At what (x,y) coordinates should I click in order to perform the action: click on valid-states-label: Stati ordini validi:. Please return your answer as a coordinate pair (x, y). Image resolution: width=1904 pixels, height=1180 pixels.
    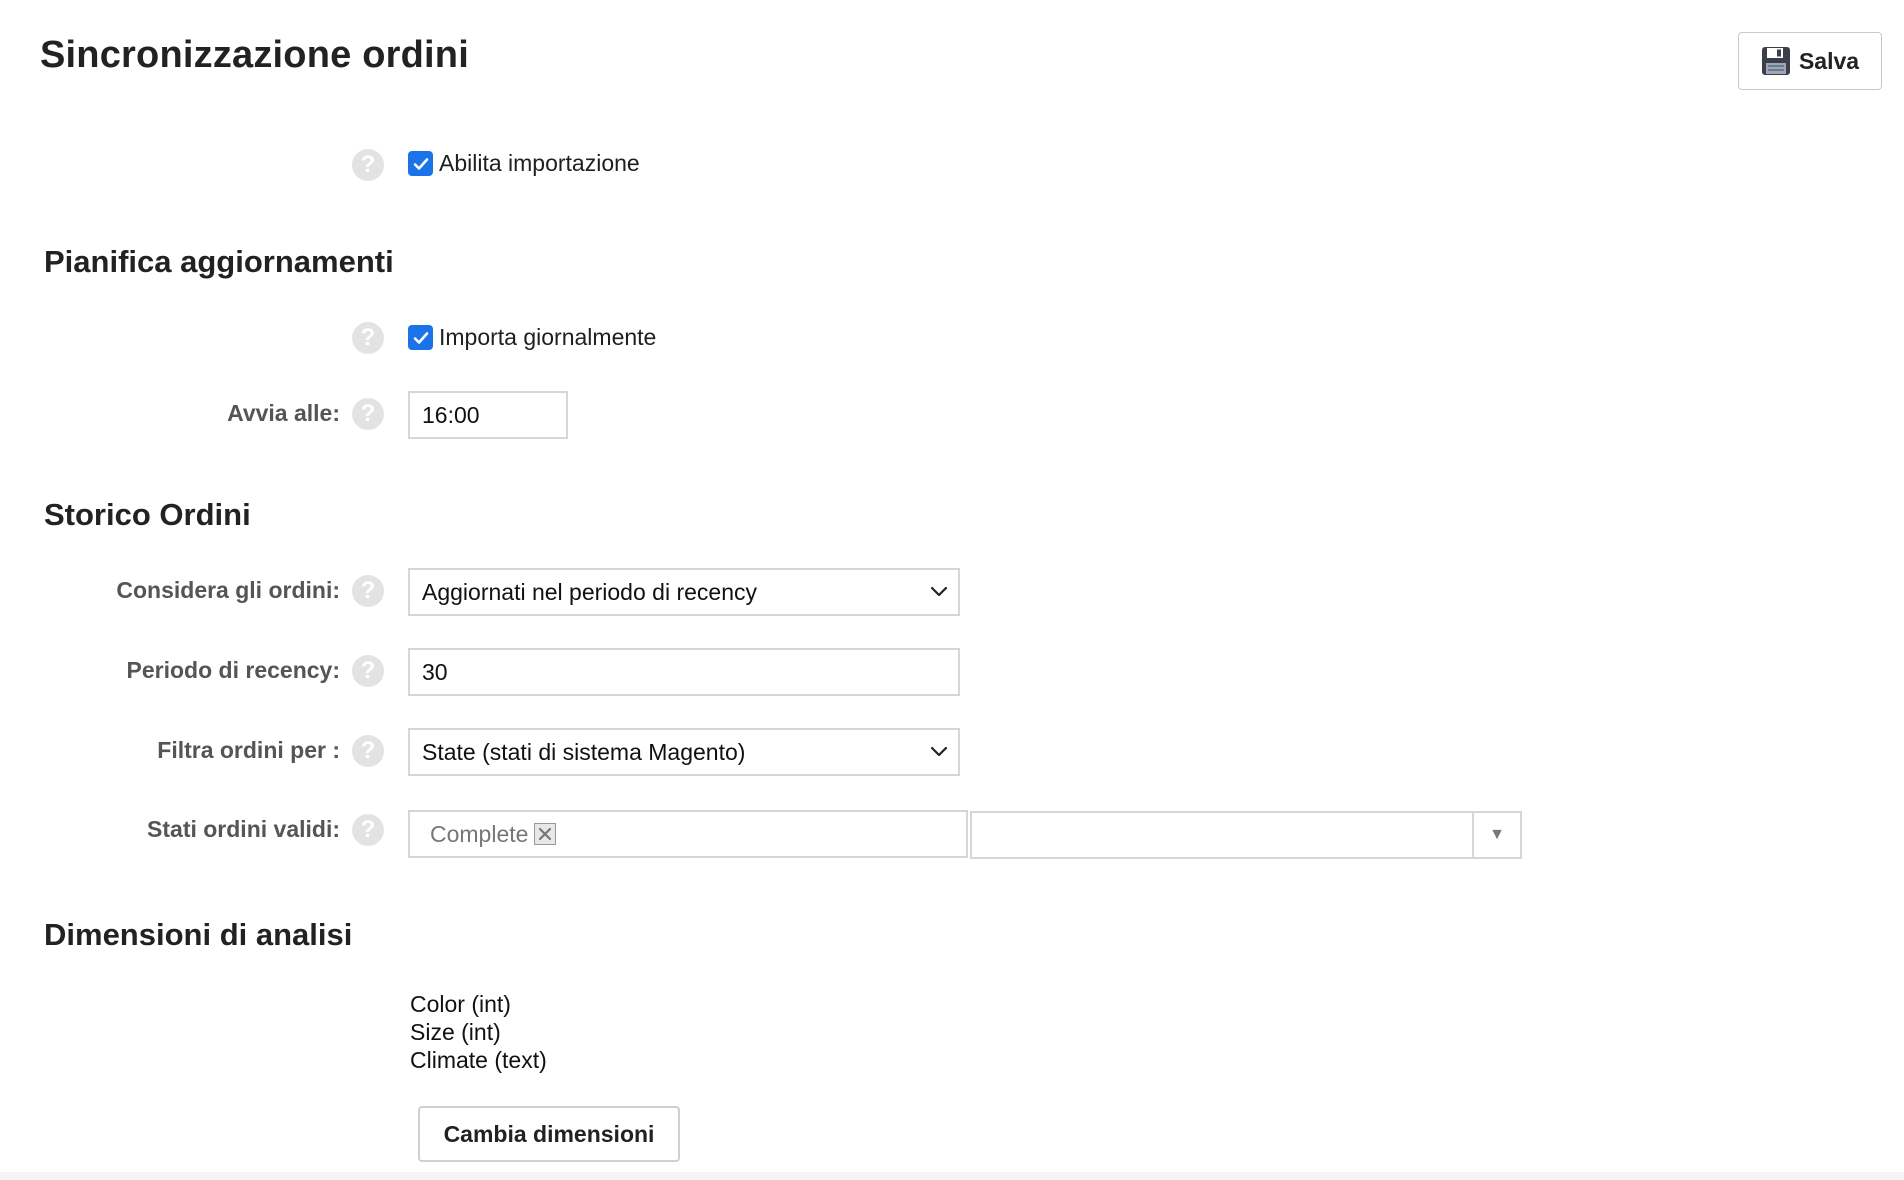
    Looking at the image, I should click on (243, 829).